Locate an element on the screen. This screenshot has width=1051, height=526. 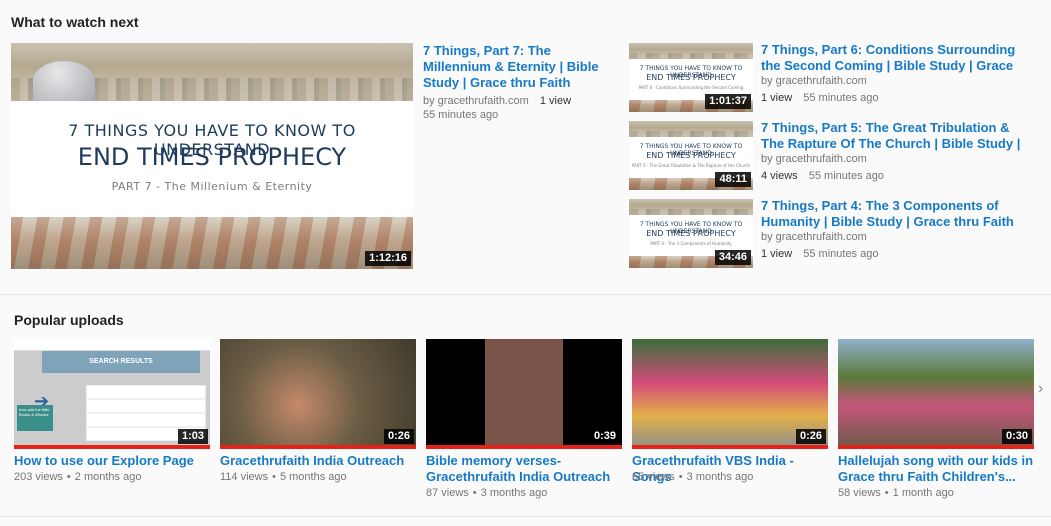
popular-video-thumbnail: 0:39 is located at coordinates (524, 394).